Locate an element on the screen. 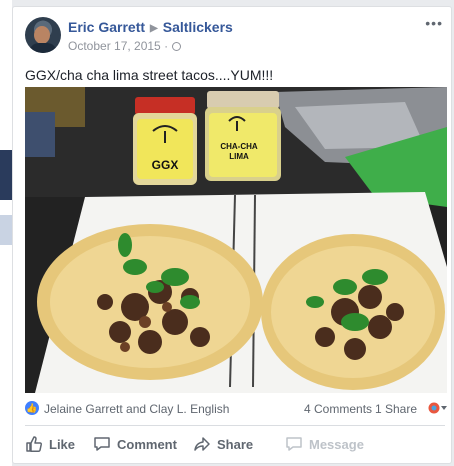 This screenshot has height=466, width=454. post-actions: Like Comment Share Message is located at coordinates (235, 445).